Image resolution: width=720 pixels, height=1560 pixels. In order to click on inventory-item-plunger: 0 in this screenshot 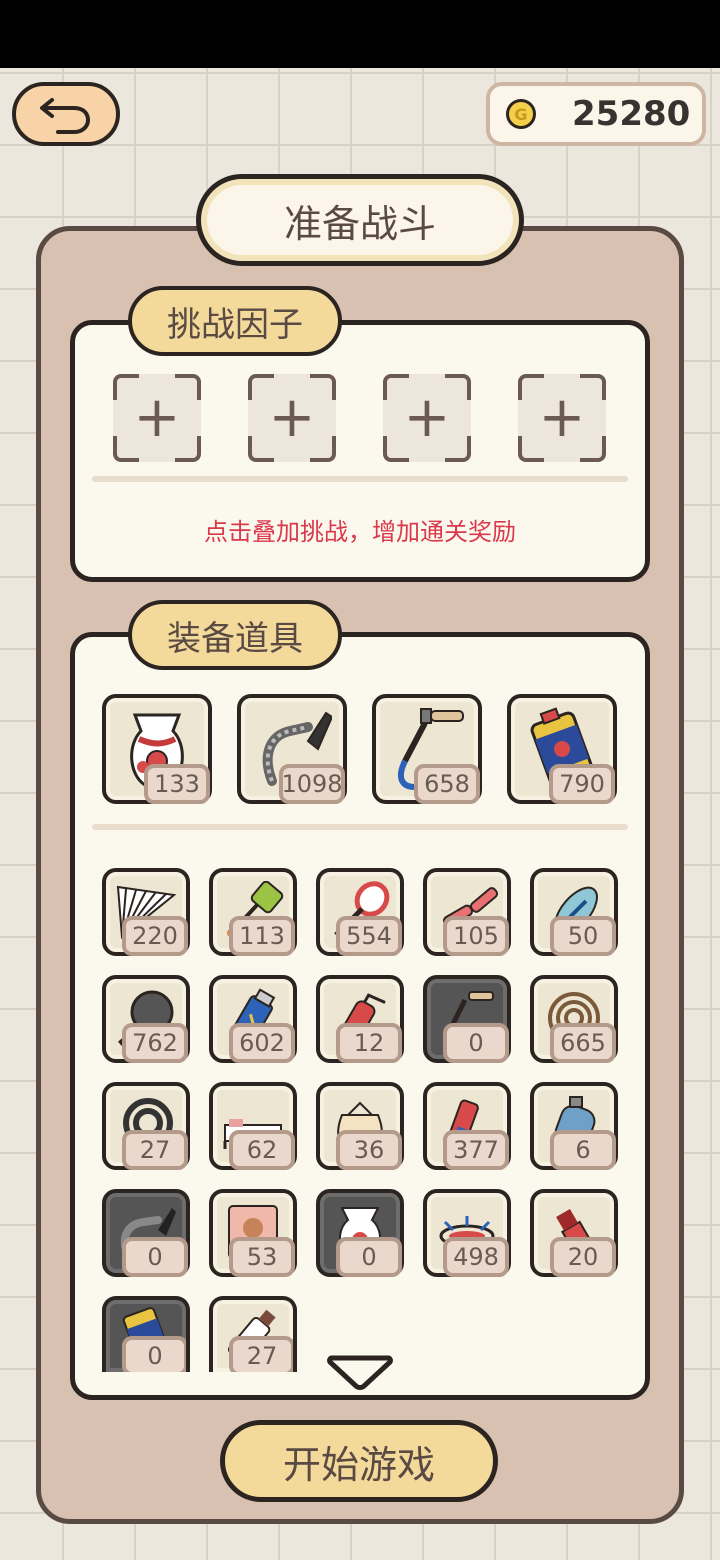, I will do `click(467, 1019)`.